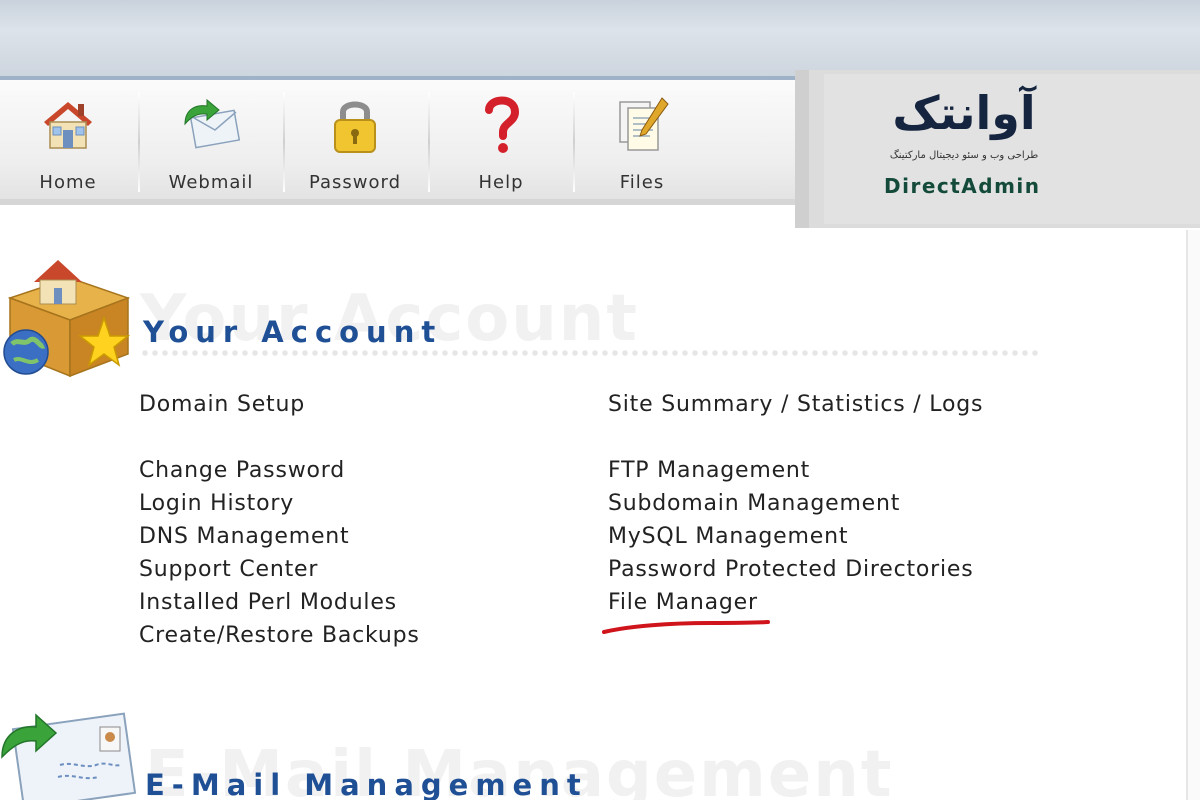  Describe the element at coordinates (222, 404) in the screenshot. I see `link-domain-setup: Domain Setup` at that location.